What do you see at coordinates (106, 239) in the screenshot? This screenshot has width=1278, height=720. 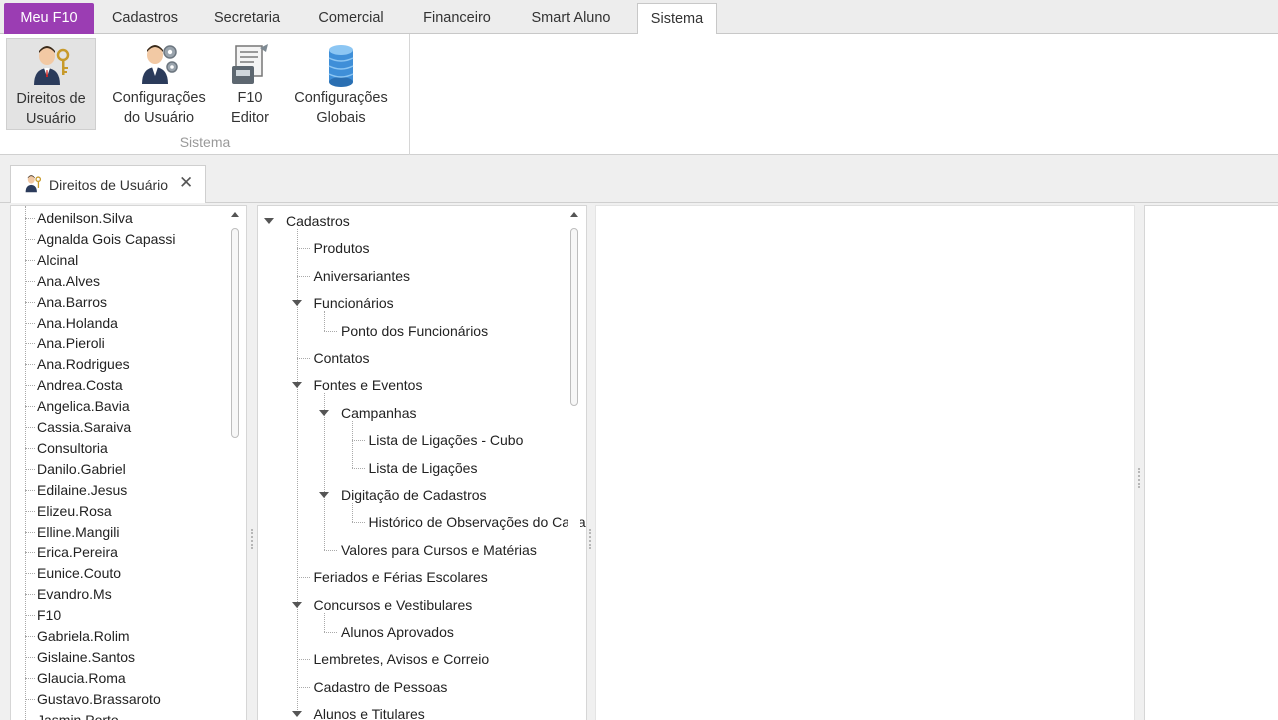 I see `user-list-item: Agnalda Gois Capassi` at bounding box center [106, 239].